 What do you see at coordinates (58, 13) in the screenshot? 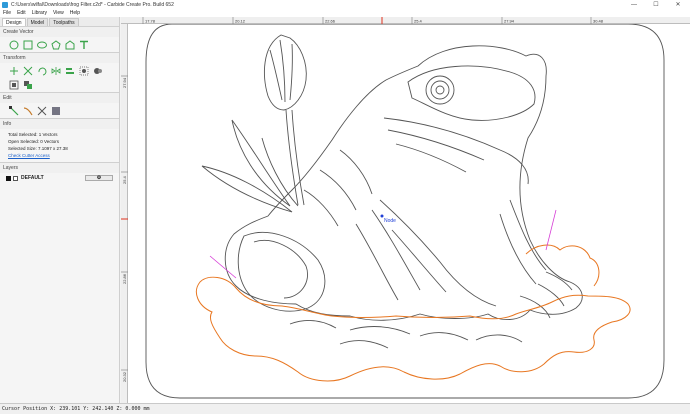
I see `menu-view: View` at bounding box center [58, 13].